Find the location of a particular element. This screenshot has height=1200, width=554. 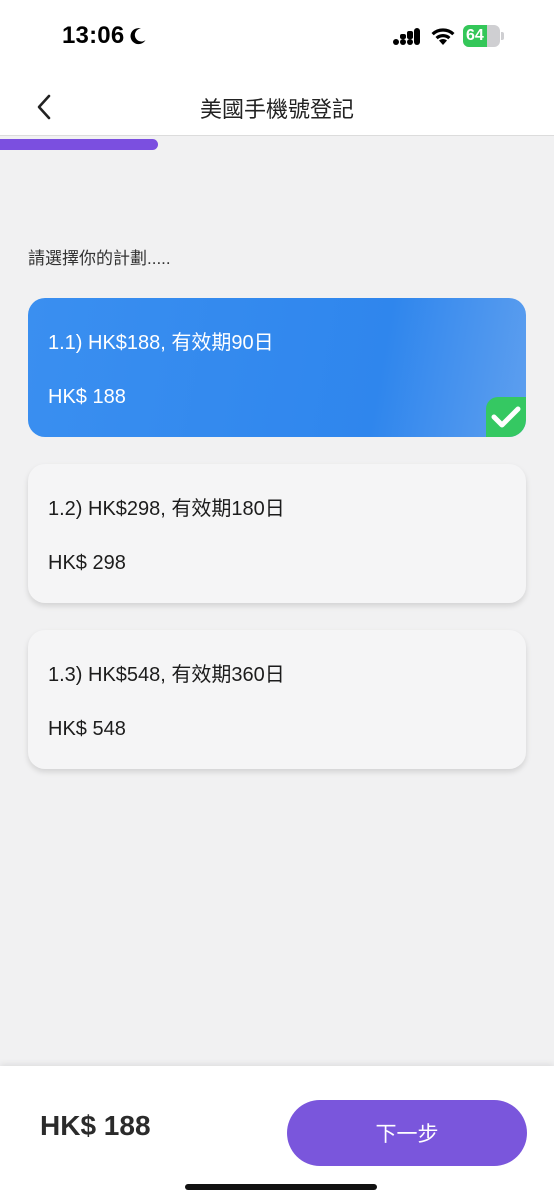

nav-header: 美國手機號登記 is located at coordinates (277, 107).